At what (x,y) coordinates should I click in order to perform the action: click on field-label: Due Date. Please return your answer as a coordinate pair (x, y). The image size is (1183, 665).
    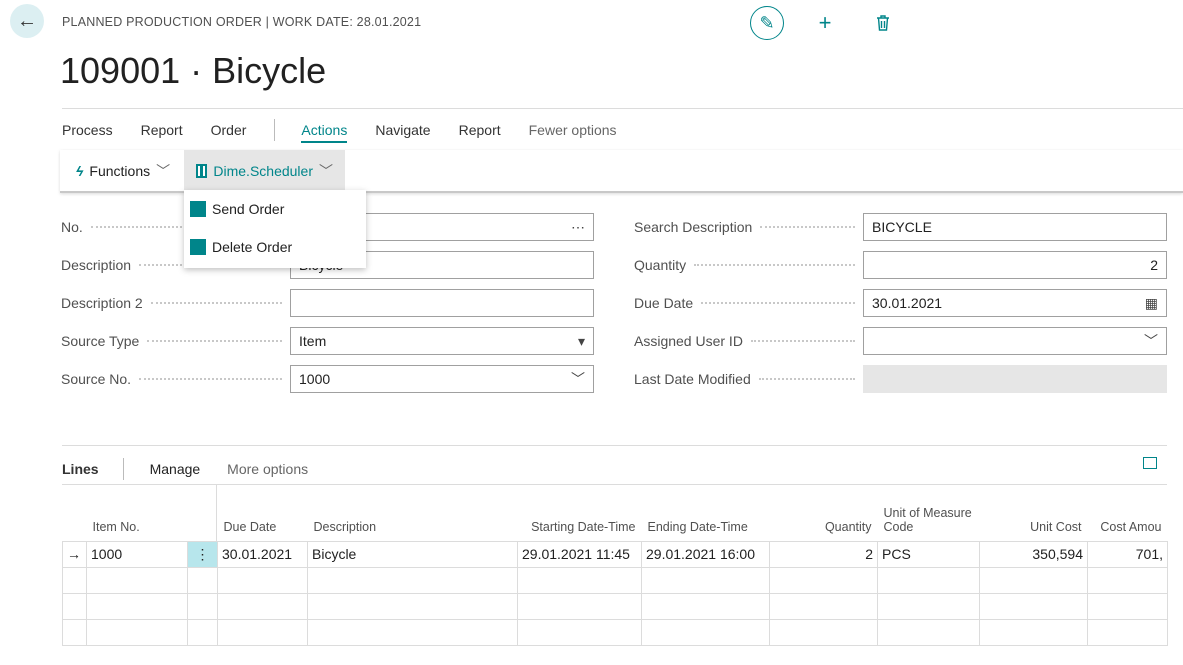
    Looking at the image, I should click on (748, 303).